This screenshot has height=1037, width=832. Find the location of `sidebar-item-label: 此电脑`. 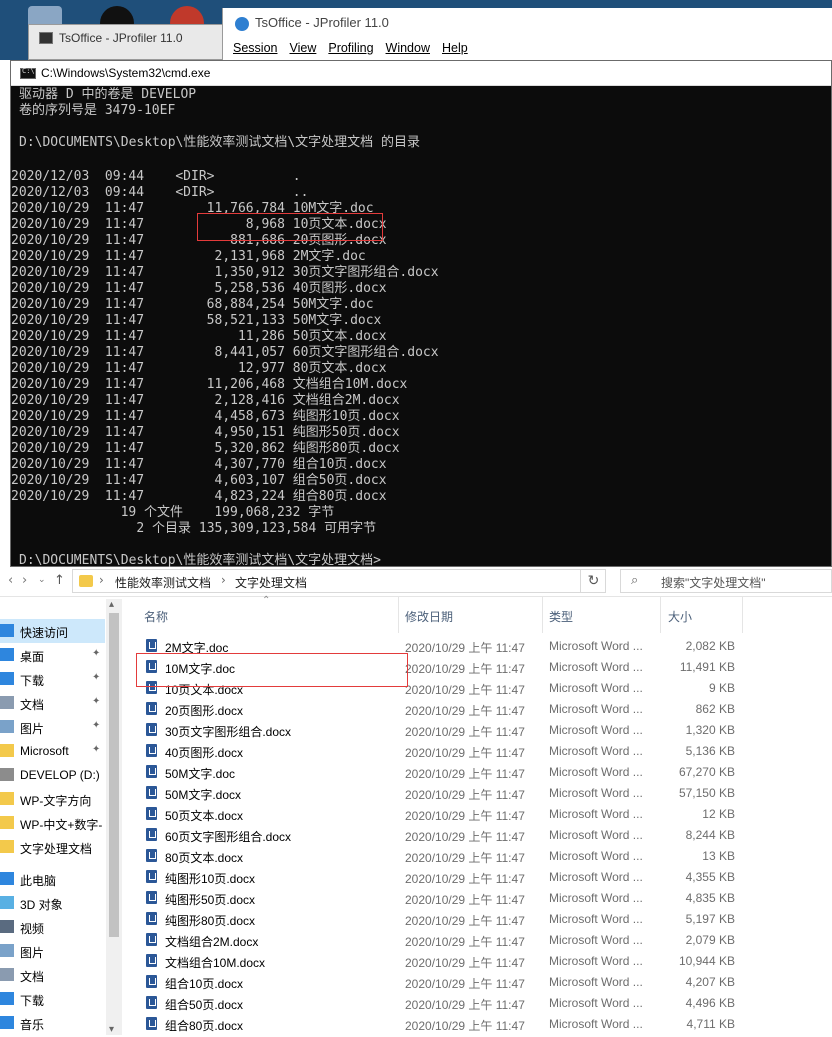

sidebar-item-label: 此电脑 is located at coordinates (38, 881).